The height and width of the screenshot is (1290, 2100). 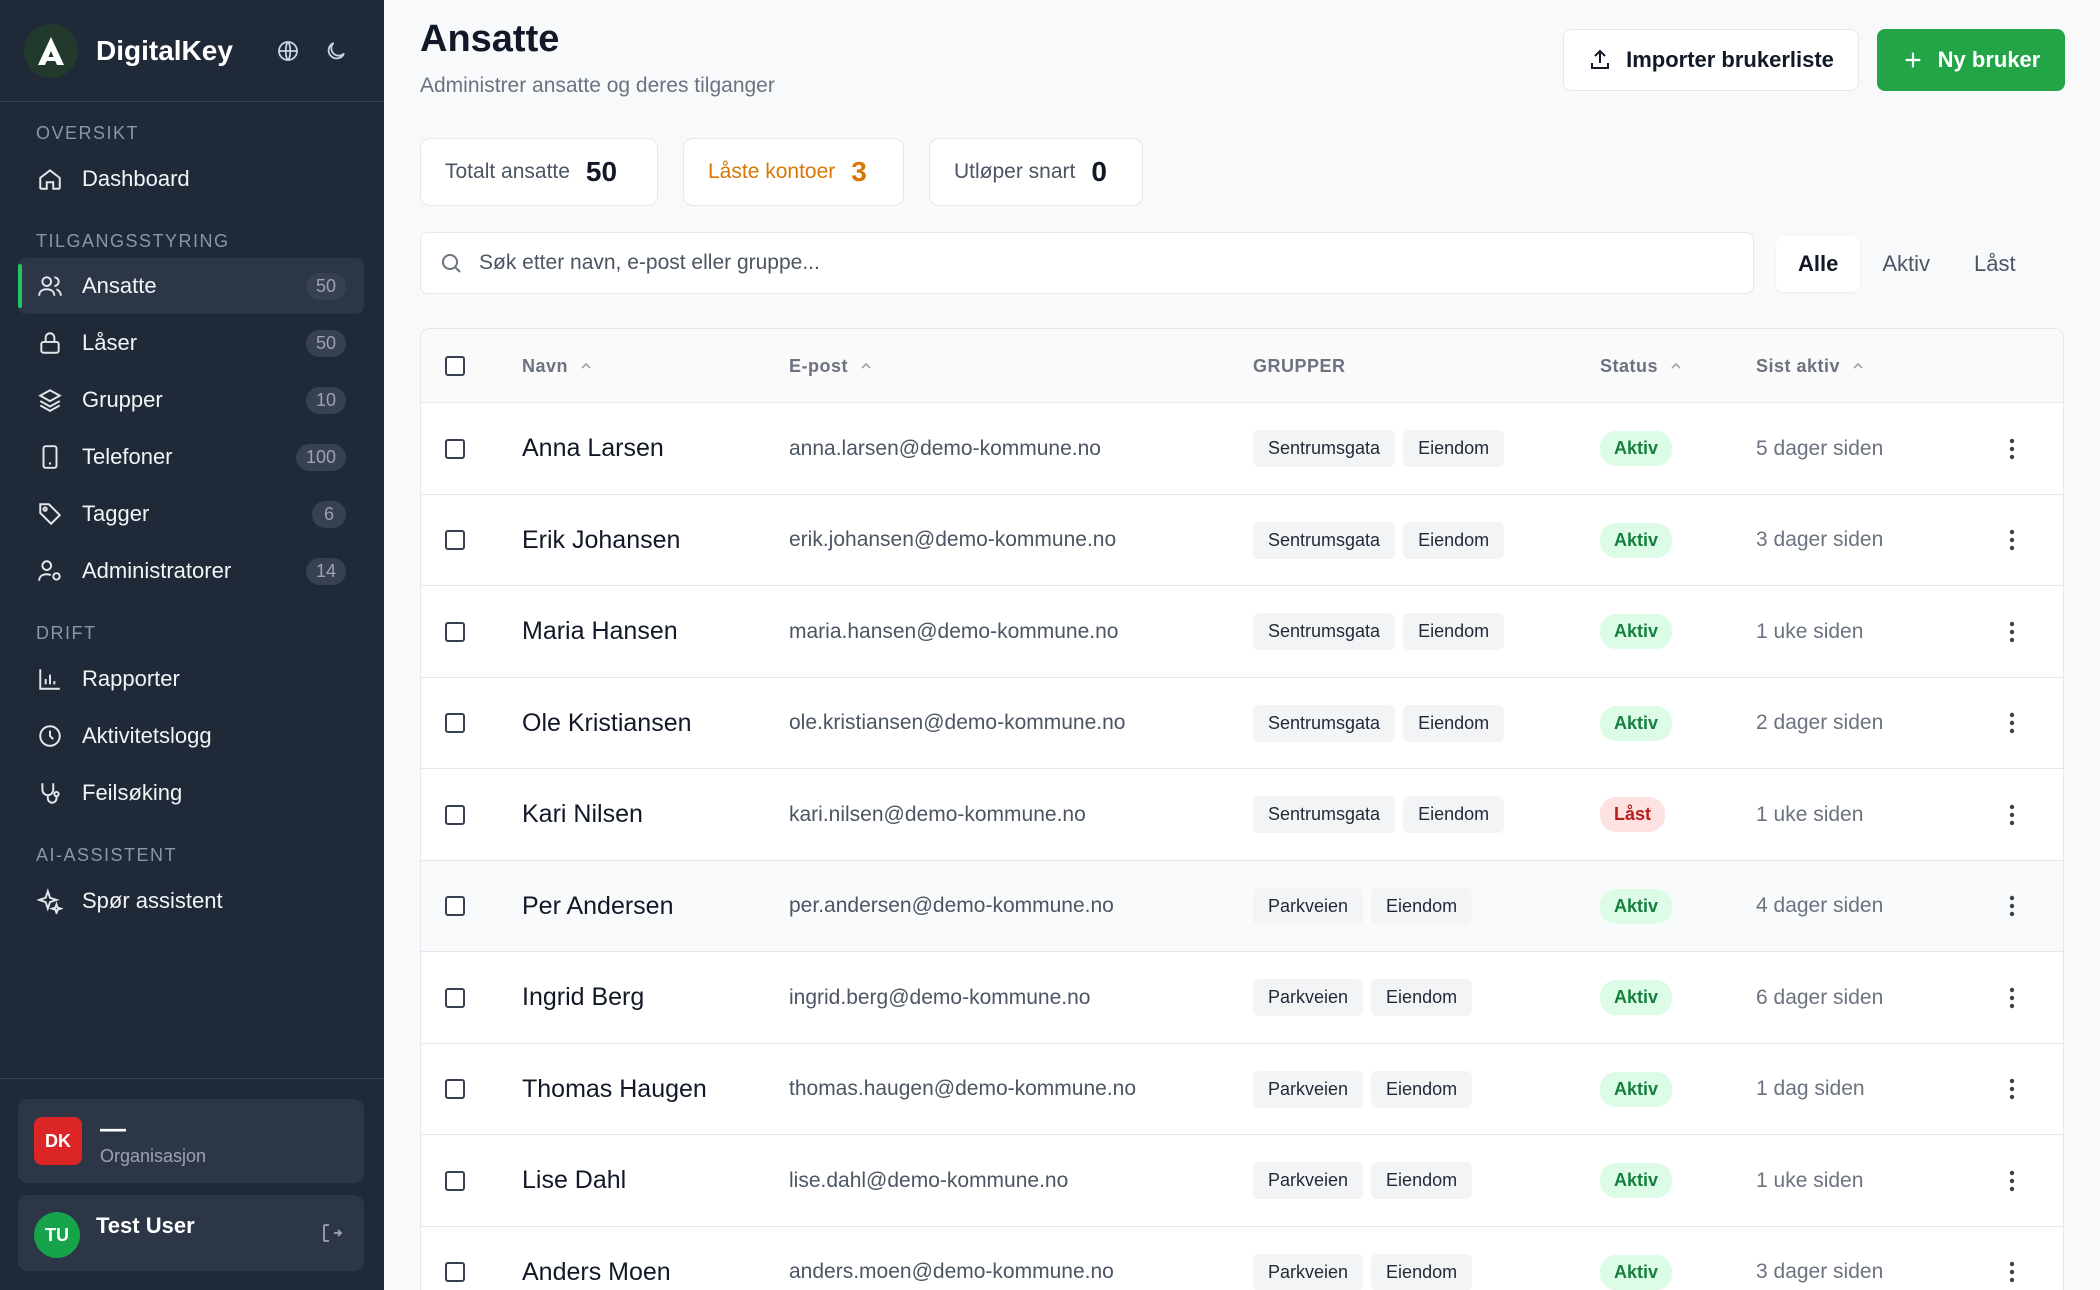 I want to click on filter-all: Alle, so click(x=1818, y=264).